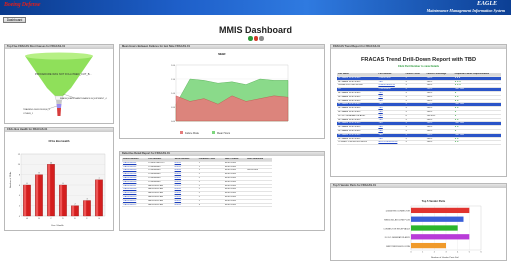 The width and height of the screenshot is (511, 265). I want to click on legend-swatch-failure, so click(181, 132).